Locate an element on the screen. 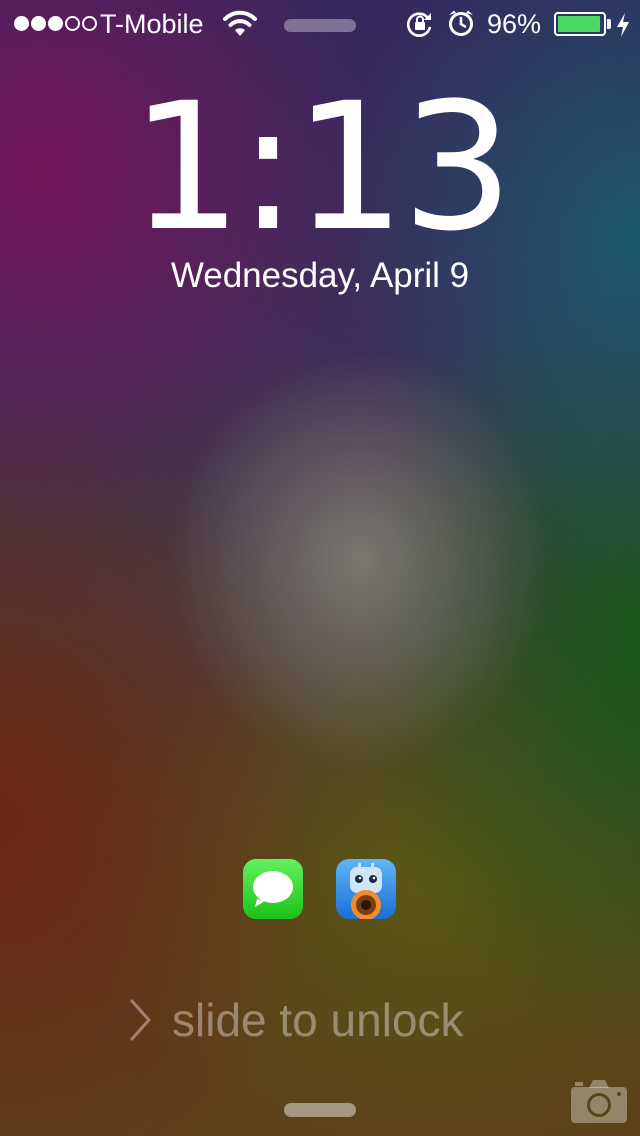 The height and width of the screenshot is (1136, 640). carrier-name: T-Mobile is located at coordinates (152, 24).